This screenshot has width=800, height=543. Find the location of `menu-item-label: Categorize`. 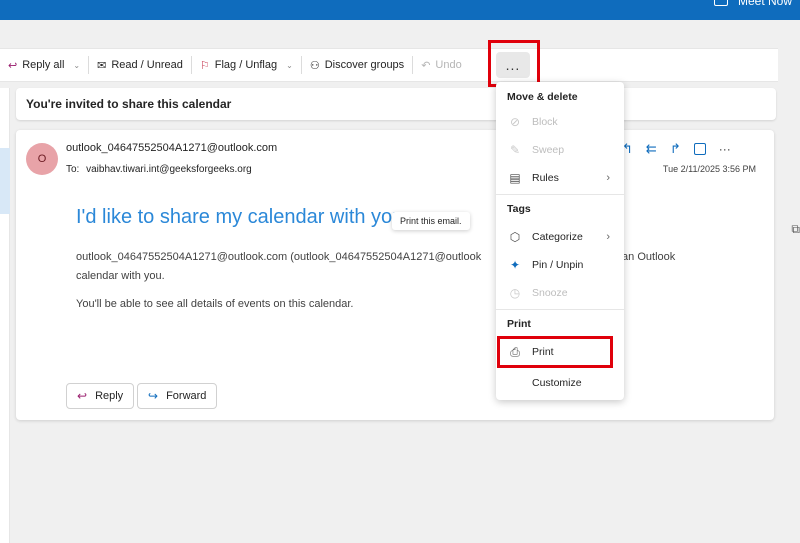

menu-item-label: Categorize is located at coordinates (557, 237).